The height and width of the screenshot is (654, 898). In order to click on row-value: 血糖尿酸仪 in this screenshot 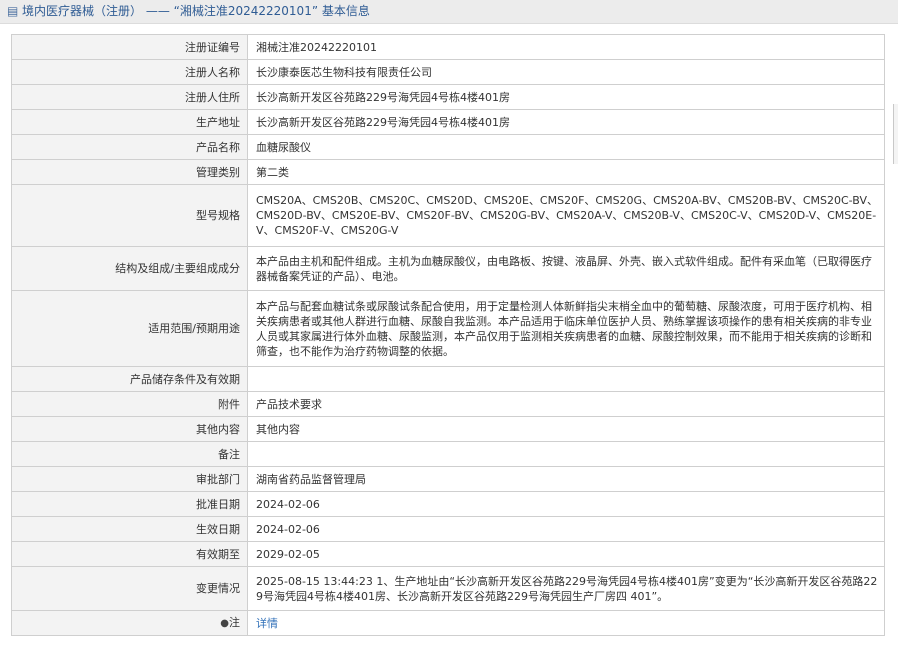, I will do `click(566, 147)`.